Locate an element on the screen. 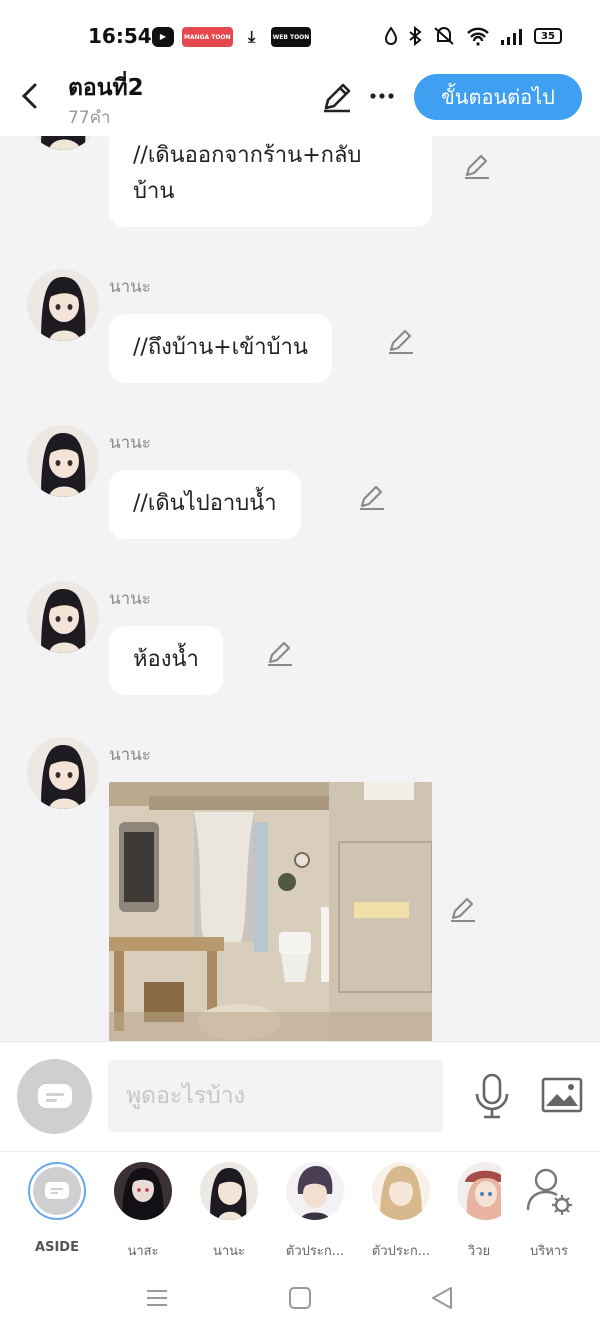 The width and height of the screenshot is (600, 1333). voice-input-button is located at coordinates (492, 1096).